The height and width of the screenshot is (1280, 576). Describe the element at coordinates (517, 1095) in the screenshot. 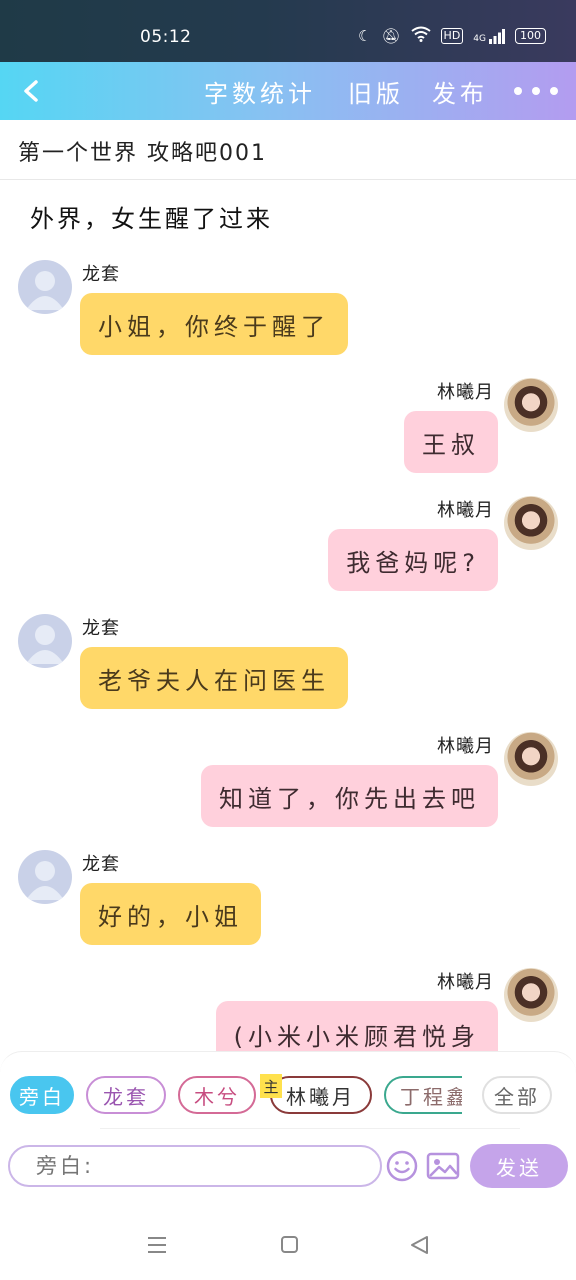

I see `role-chip-all: 全部` at that location.